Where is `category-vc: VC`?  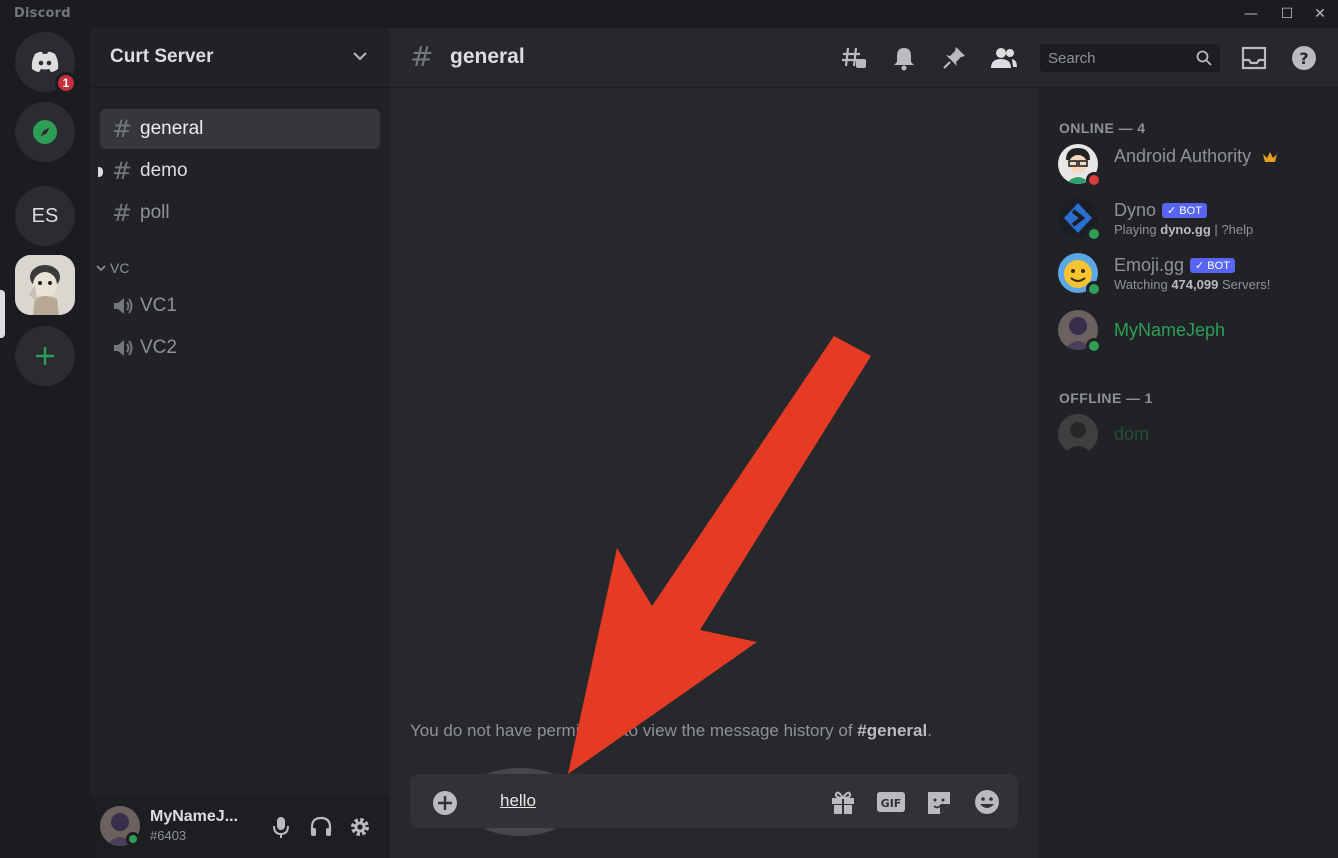
category-vc: VC is located at coordinates (112, 268).